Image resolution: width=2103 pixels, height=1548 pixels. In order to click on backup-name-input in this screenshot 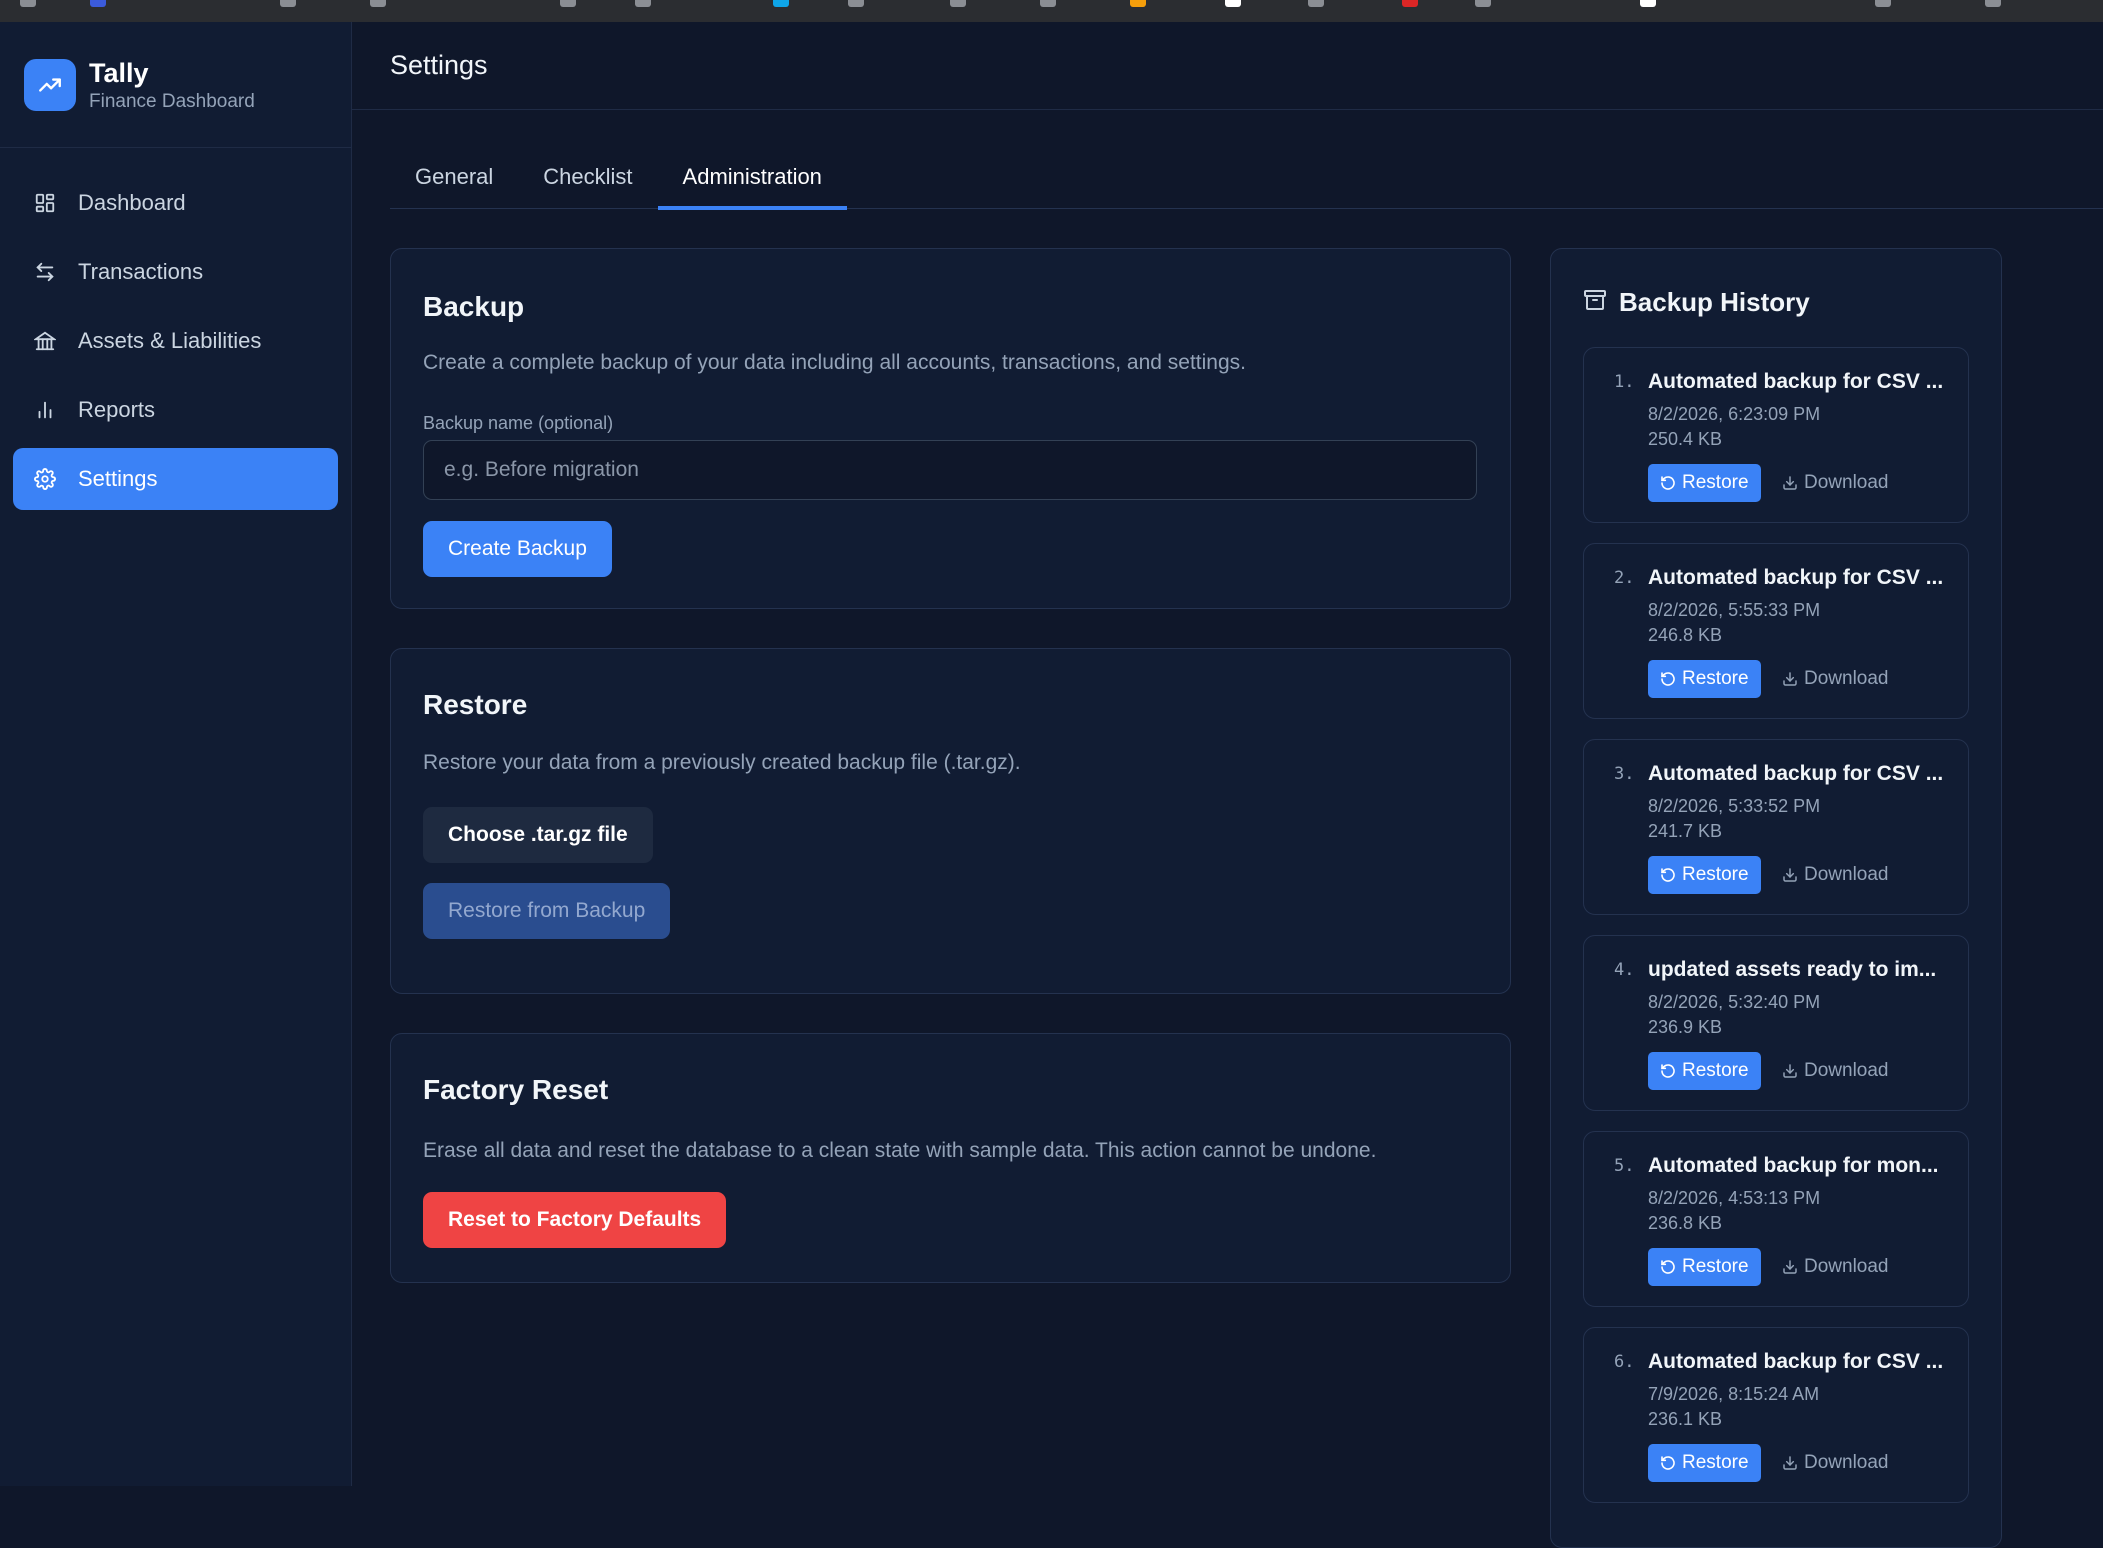, I will do `click(950, 470)`.